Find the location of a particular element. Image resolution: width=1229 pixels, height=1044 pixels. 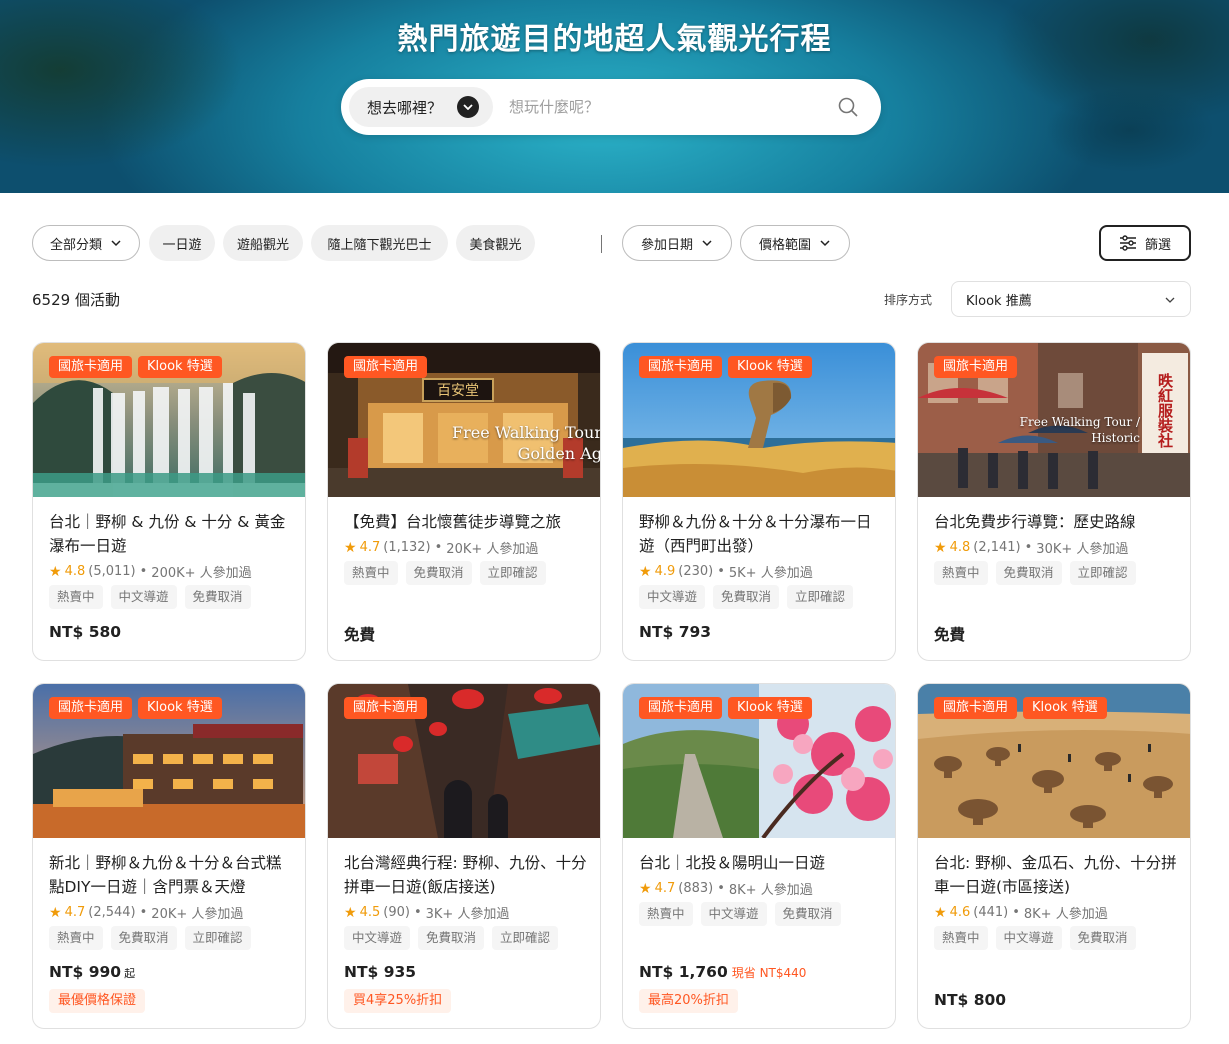

filter-button: 篩選 is located at coordinates (1145, 243).